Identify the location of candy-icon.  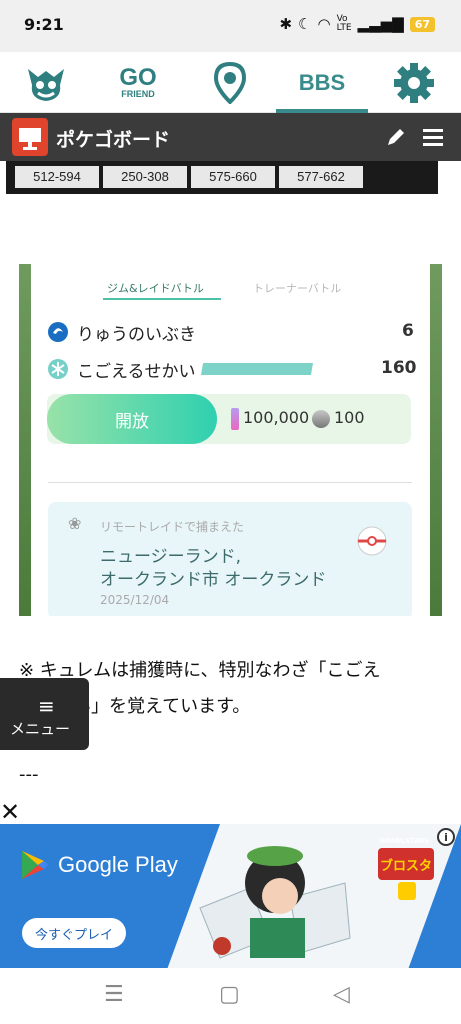
(321, 419).